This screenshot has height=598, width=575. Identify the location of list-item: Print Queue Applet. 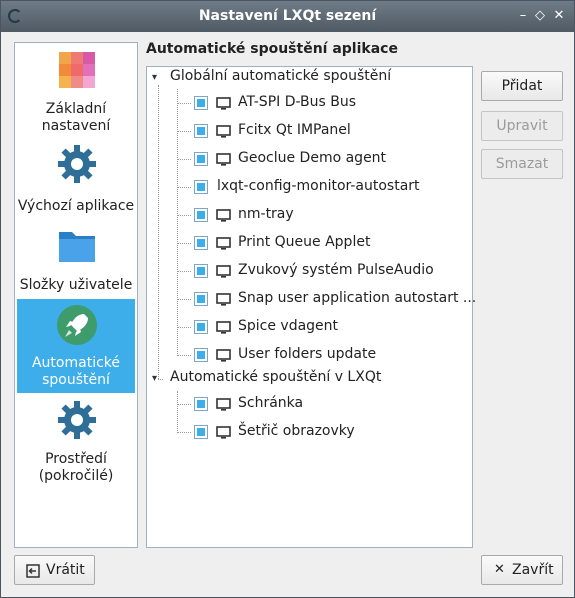
(322, 244).